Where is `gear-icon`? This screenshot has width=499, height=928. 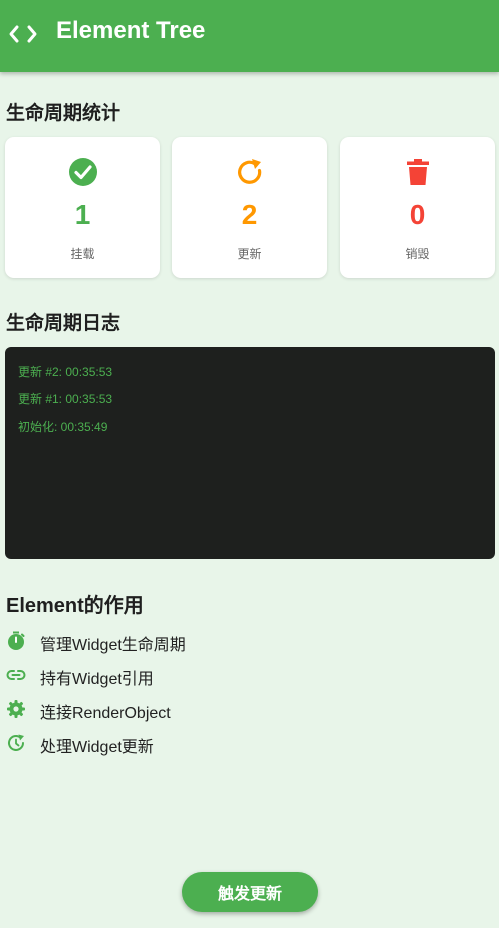
gear-icon is located at coordinates (16, 709).